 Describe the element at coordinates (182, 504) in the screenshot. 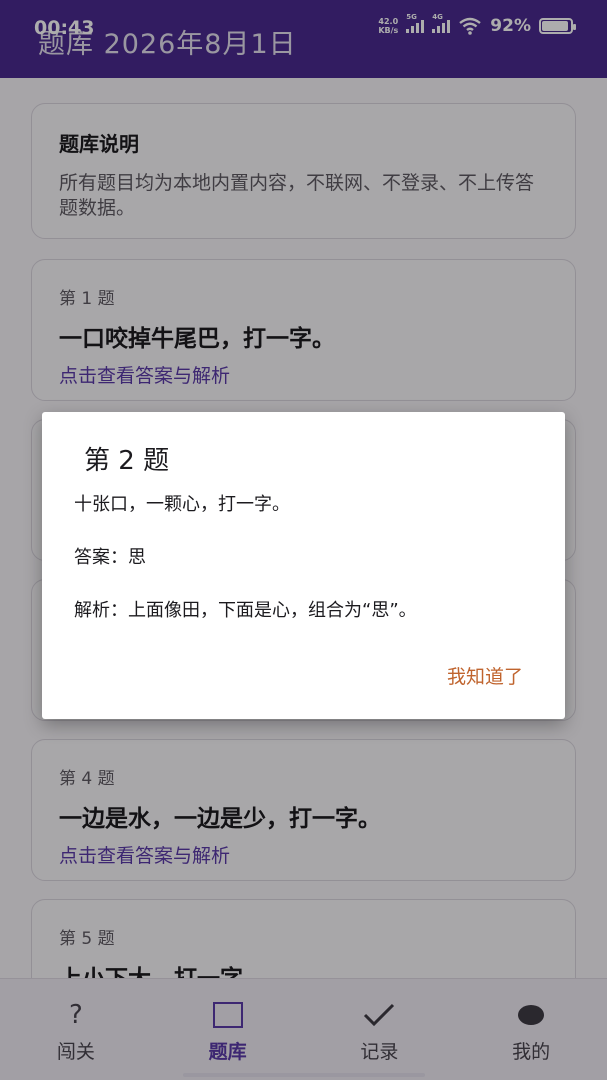

I see `dialog-question: 十张口，一颗心，打一字。` at that location.